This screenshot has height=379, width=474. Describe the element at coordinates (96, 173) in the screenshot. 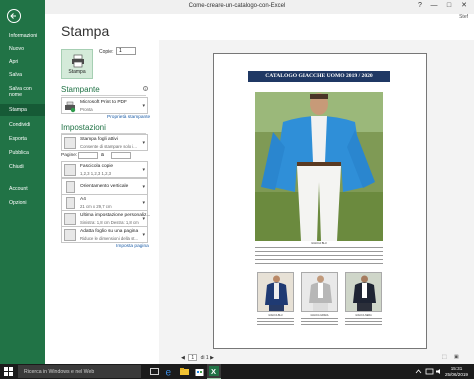

I see `option-subtitle: 1,2,3 1,2,3 1,2,3` at that location.